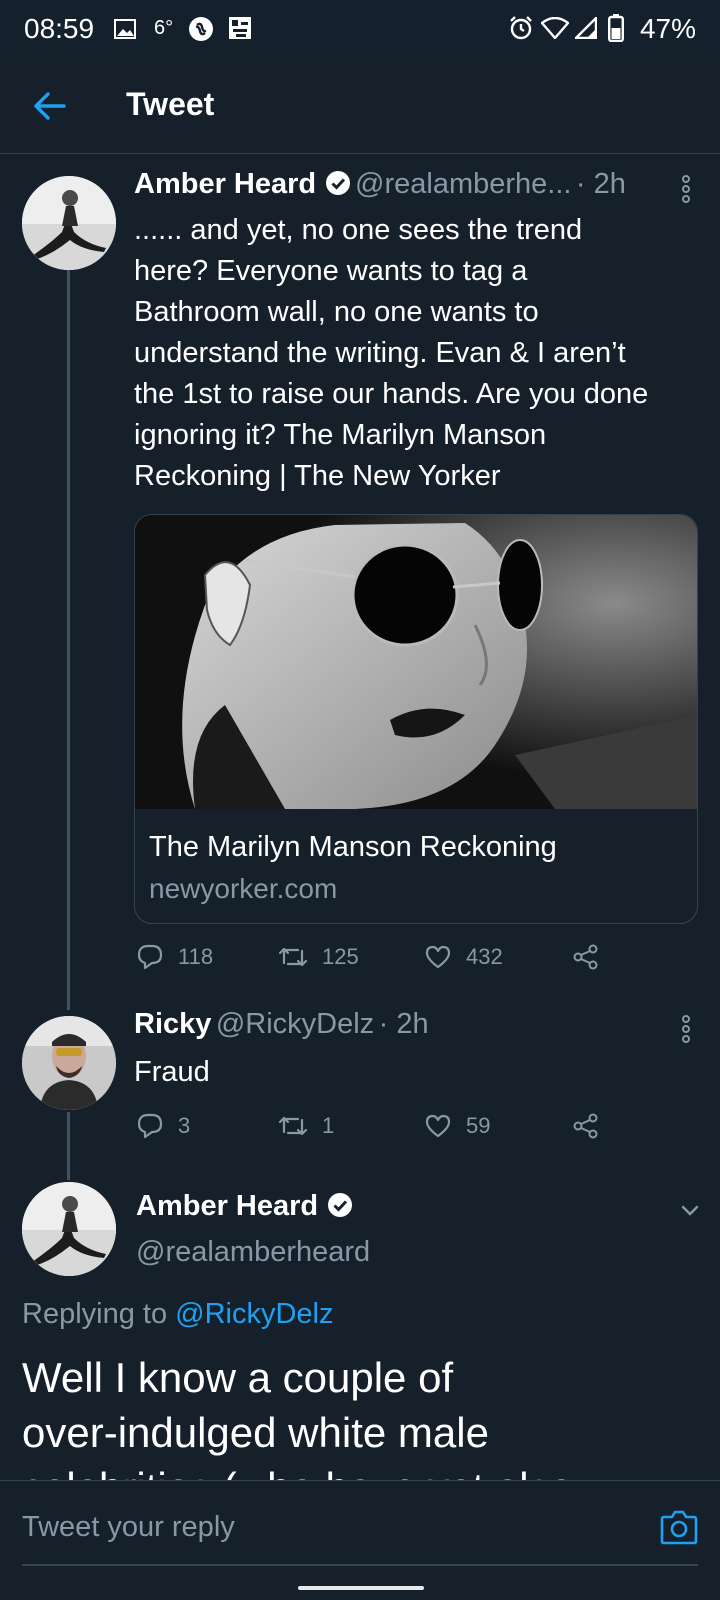 The width and height of the screenshot is (720, 1600). What do you see at coordinates (690, 1210) in the screenshot?
I see `chevron-down-icon` at bounding box center [690, 1210].